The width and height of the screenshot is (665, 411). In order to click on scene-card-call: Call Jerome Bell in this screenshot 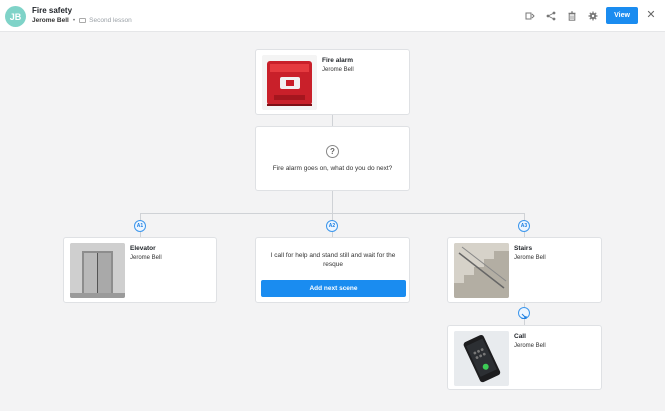, I will do `click(524, 357)`.